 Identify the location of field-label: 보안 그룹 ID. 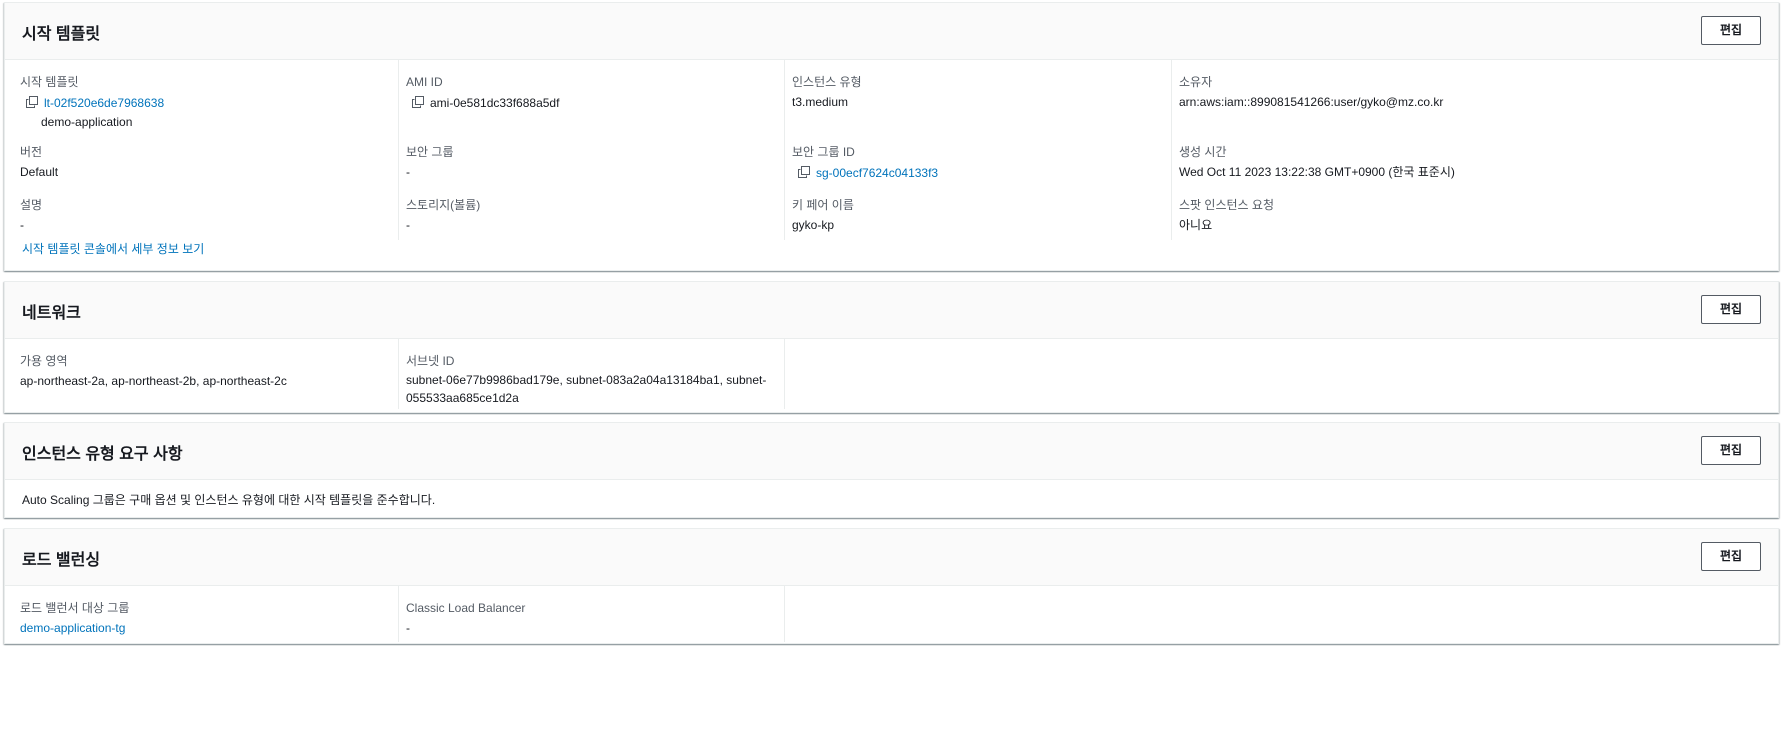
(823, 152).